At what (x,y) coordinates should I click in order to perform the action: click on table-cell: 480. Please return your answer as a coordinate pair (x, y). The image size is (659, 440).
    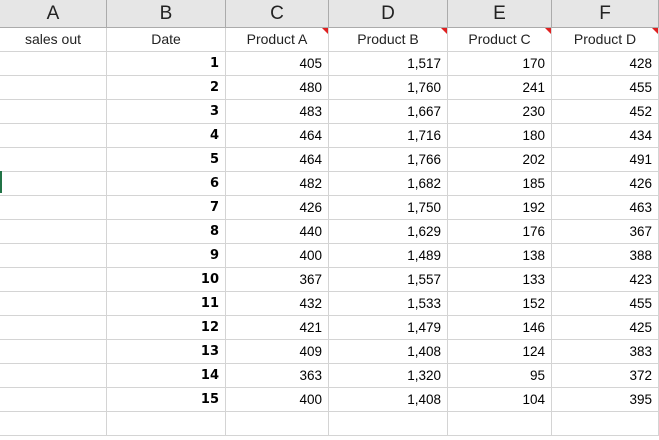
    Looking at the image, I should click on (277, 88).